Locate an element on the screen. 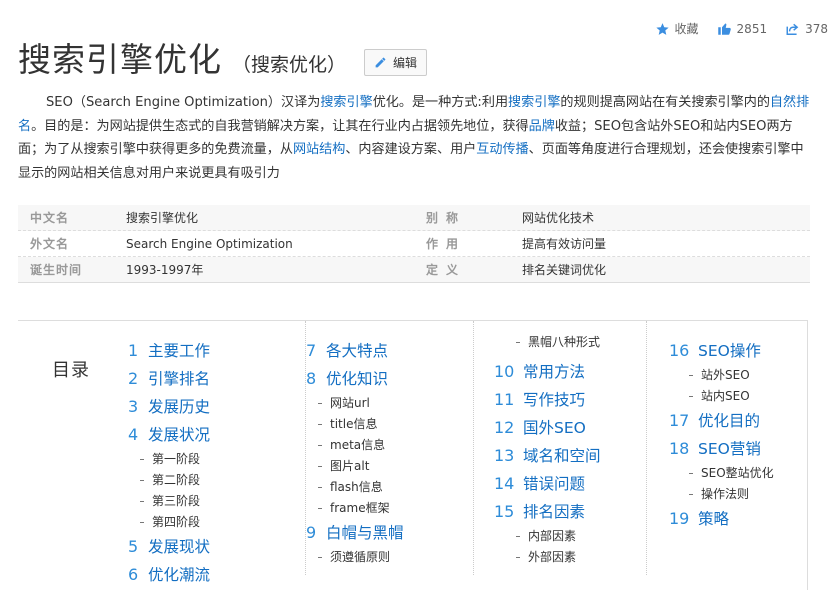 The width and height of the screenshot is (838, 590). like-count: 2851 is located at coordinates (752, 28).